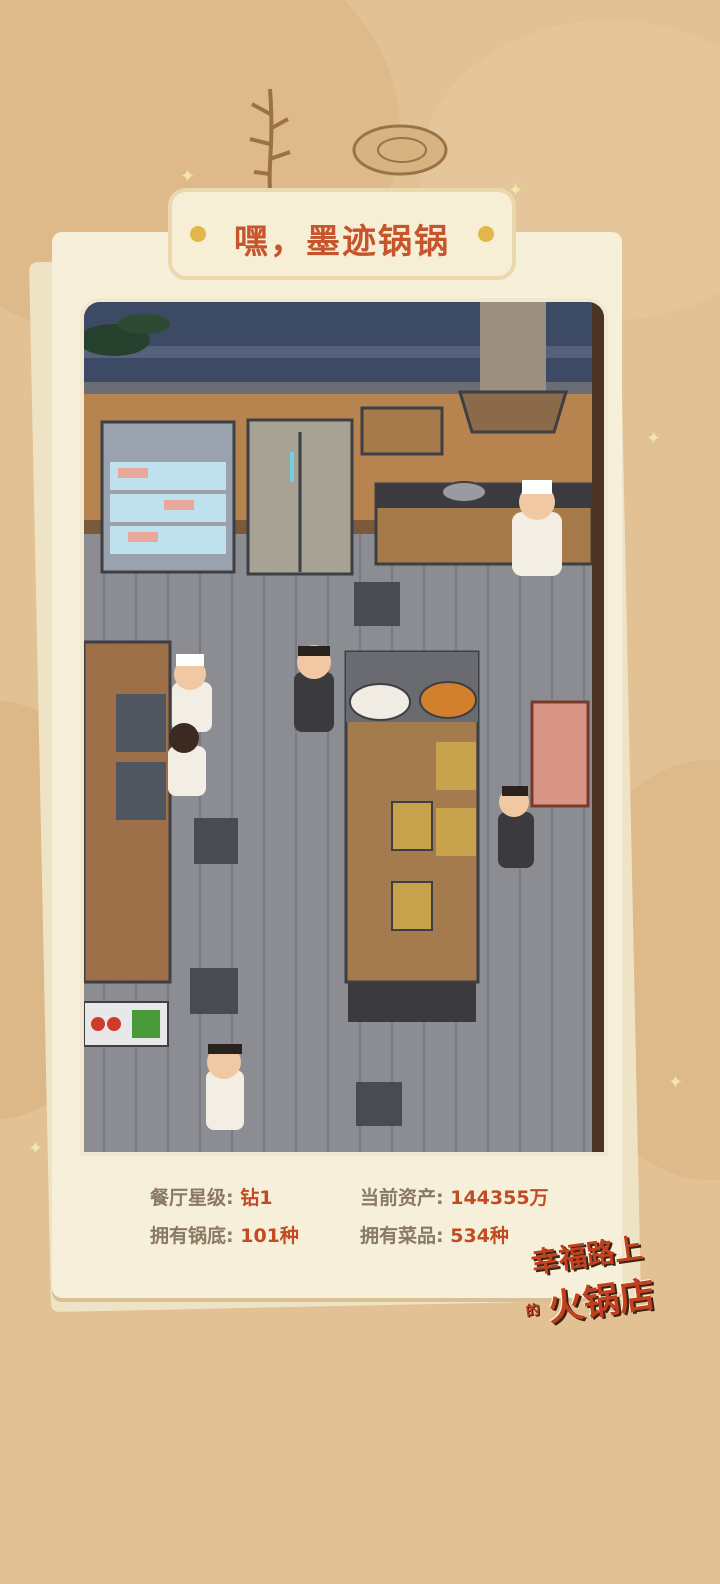 Image resolution: width=720 pixels, height=1584 pixels. What do you see at coordinates (270, 139) in the screenshot?
I see `seaweed-sketch-icon` at bounding box center [270, 139].